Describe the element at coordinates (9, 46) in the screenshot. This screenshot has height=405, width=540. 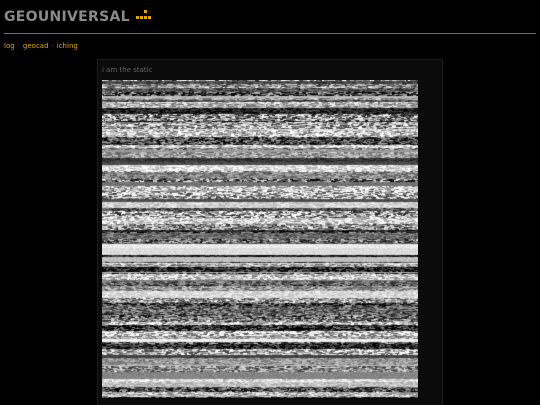
I see `nav-link-log: log` at that location.